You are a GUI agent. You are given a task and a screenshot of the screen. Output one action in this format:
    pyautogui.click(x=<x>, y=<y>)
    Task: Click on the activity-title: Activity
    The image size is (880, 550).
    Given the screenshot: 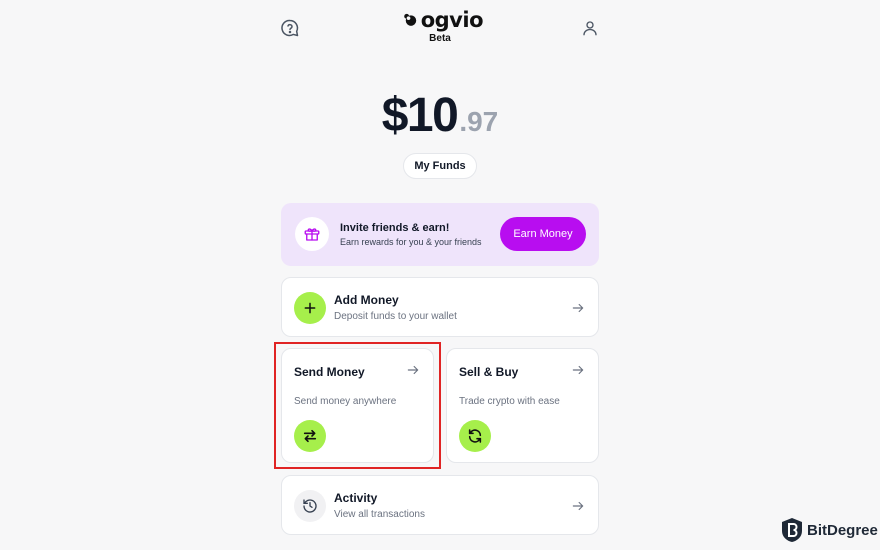 What is the action you would take?
    pyautogui.click(x=356, y=498)
    